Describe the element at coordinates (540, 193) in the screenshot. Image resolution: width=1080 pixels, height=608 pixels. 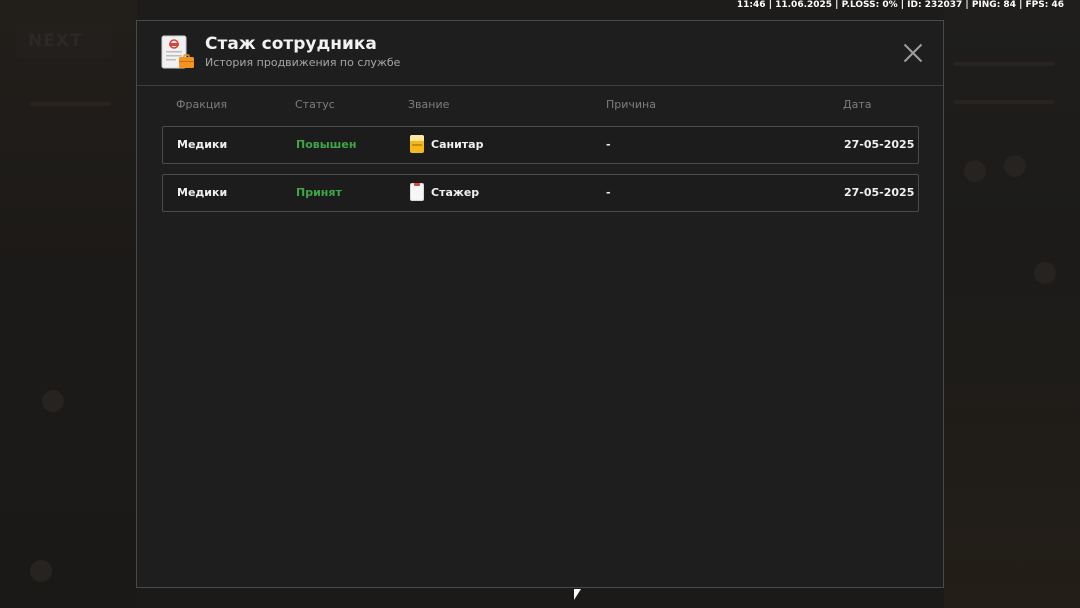
I see `table-row: Медики Принят Стажер - 27-05-2025` at that location.